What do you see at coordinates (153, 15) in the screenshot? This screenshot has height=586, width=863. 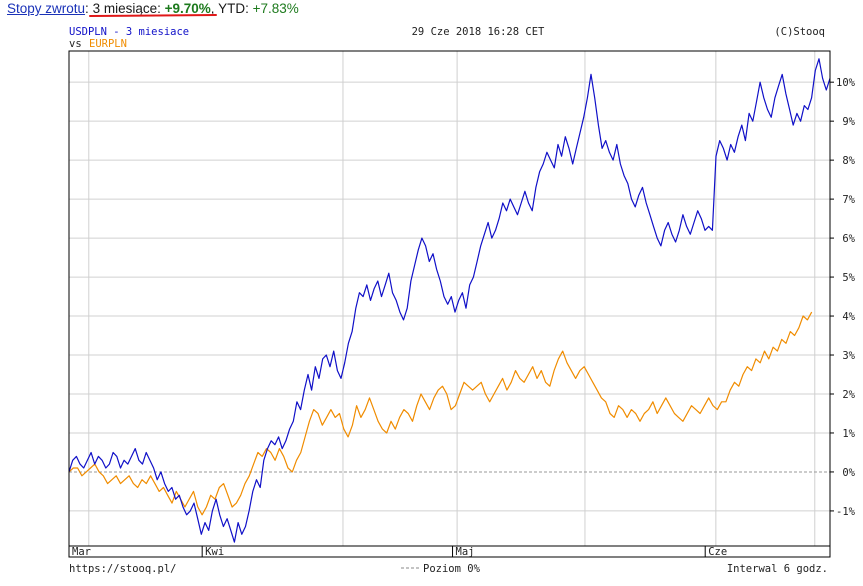 I see `period-underline` at bounding box center [153, 15].